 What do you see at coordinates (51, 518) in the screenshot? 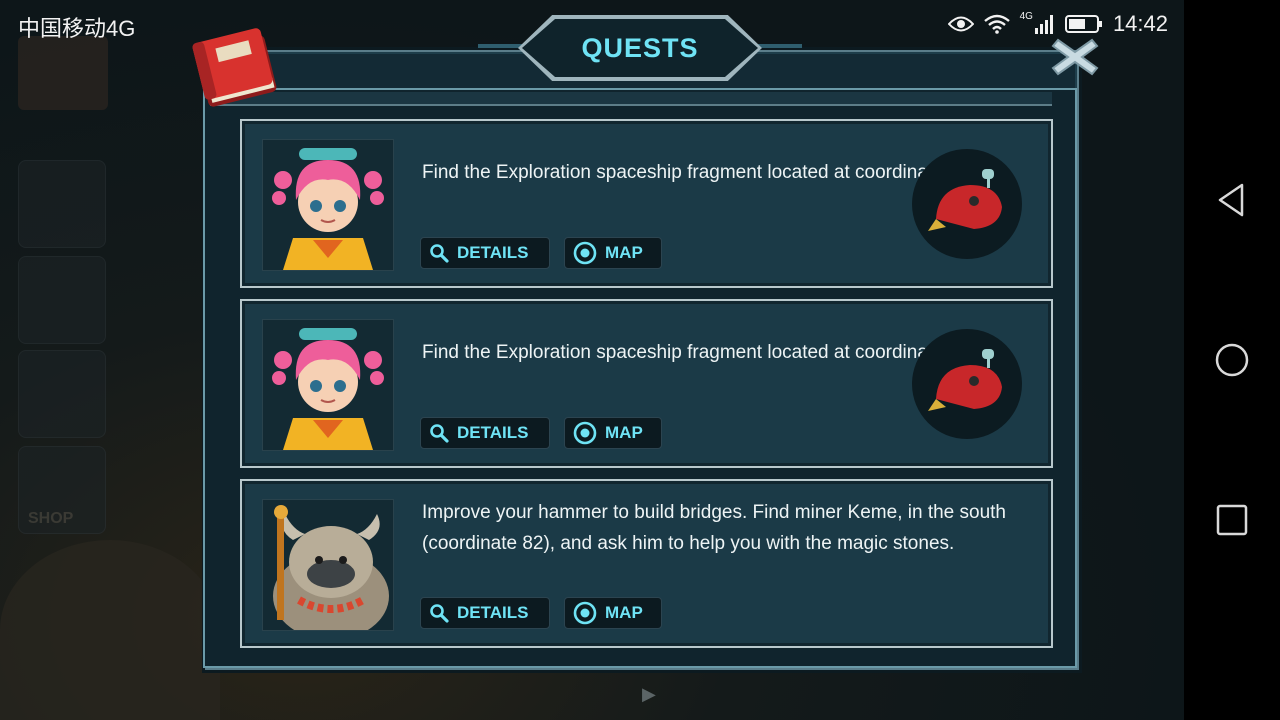
I see `shop-label: SHOP` at bounding box center [51, 518].